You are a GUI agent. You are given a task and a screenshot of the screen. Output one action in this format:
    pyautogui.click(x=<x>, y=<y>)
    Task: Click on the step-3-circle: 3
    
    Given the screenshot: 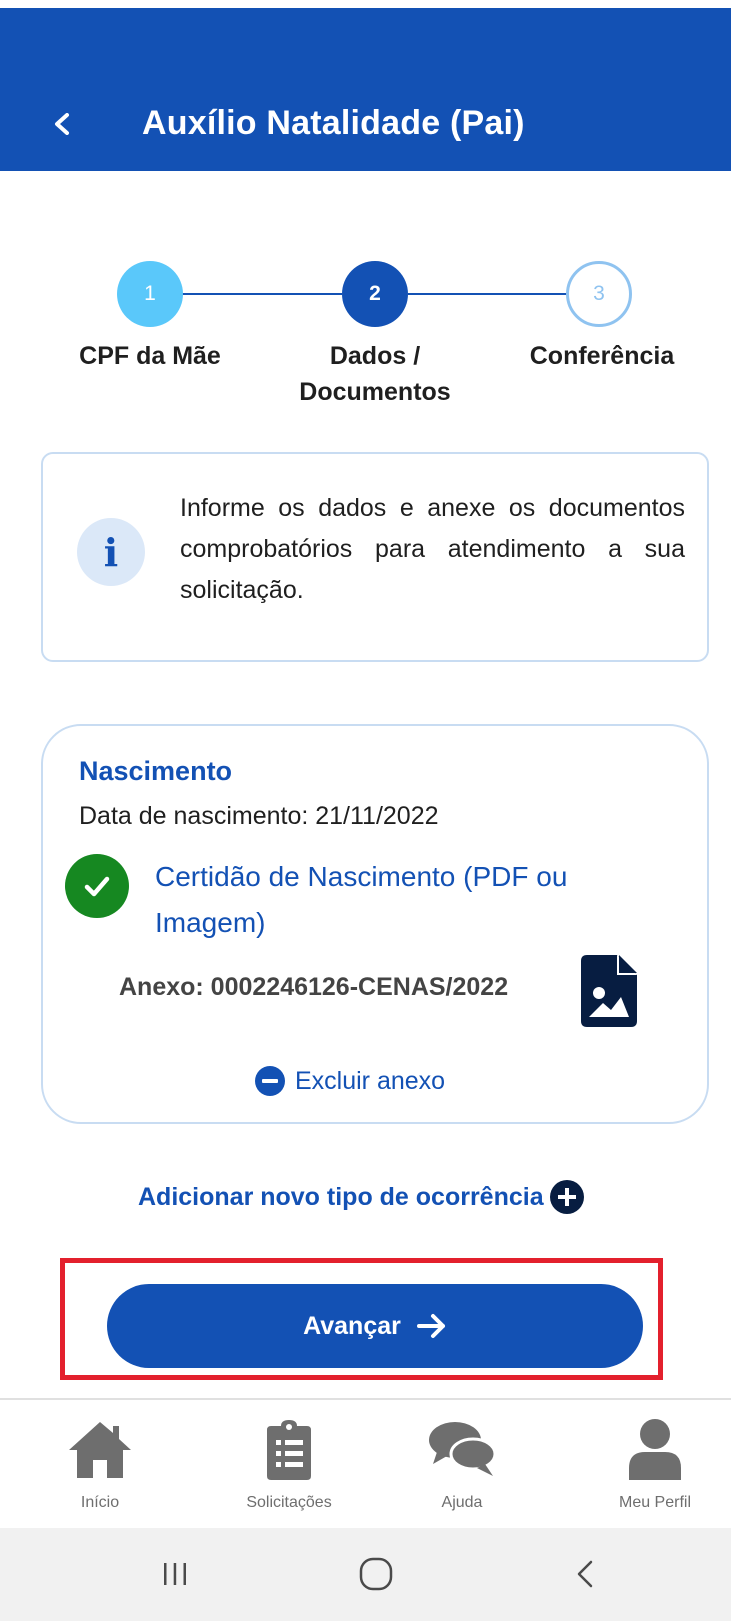 What is the action you would take?
    pyautogui.click(x=599, y=294)
    